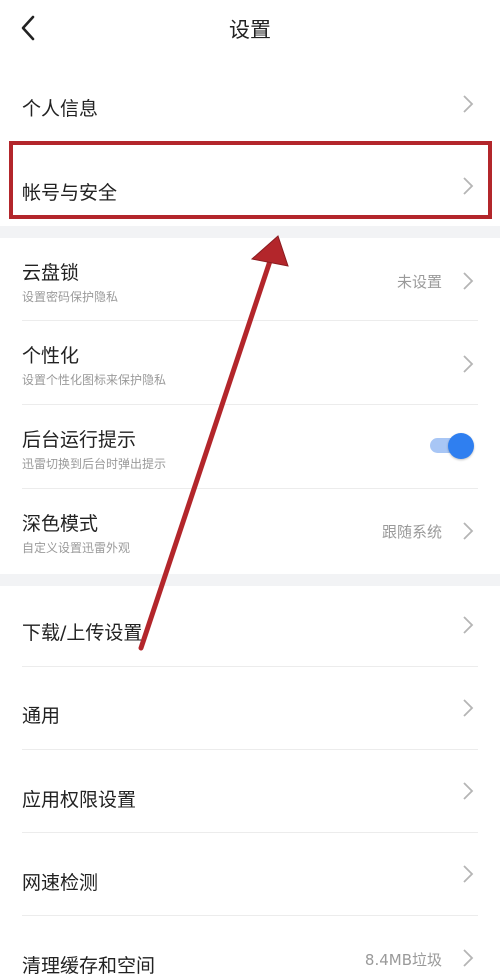 The width and height of the screenshot is (500, 979). Describe the element at coordinates (41, 716) in the screenshot. I see `settings-item-label: 通用` at that location.